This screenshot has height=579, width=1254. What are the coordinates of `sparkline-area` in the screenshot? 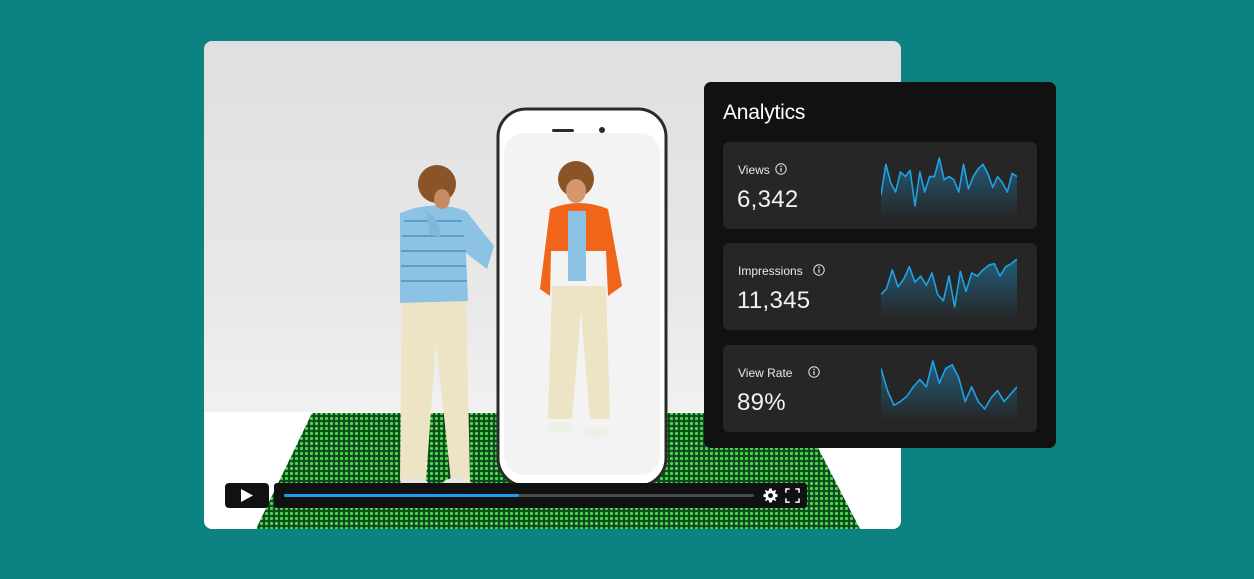 It's located at (949, 188).